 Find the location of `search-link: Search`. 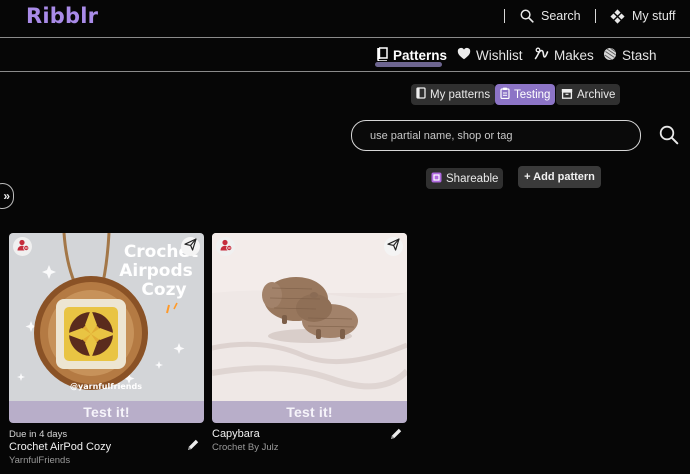

search-link: Search is located at coordinates (550, 16).